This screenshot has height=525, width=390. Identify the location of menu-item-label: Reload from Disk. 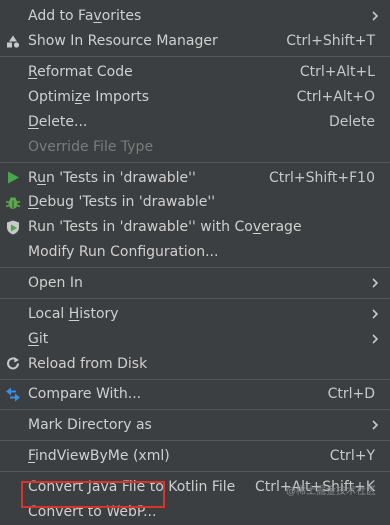
(88, 363).